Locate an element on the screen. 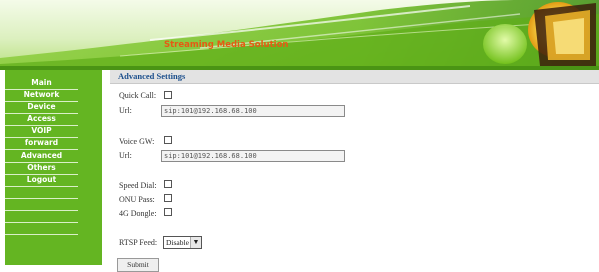 This screenshot has height=272, width=599. rtsp-feed-label: RTSP Feed: is located at coordinates (138, 242).